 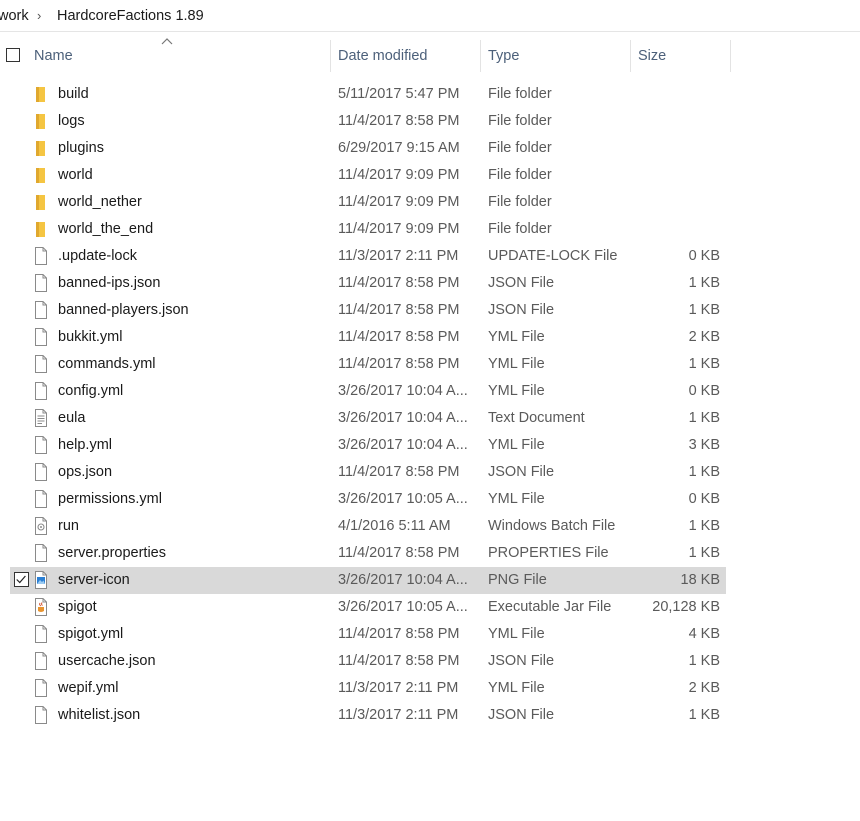 I want to click on file-name: world_nether, so click(x=100, y=202).